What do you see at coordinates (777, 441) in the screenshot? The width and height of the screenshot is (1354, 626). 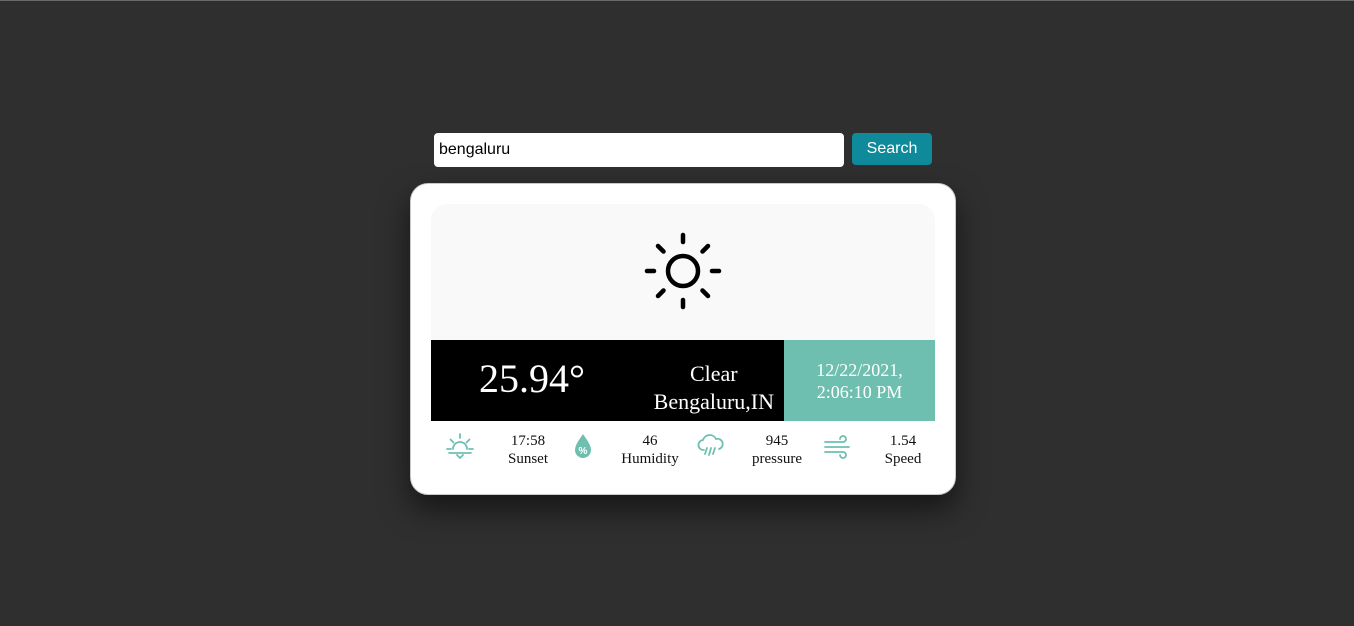 I see `pressure-value: 945` at bounding box center [777, 441].